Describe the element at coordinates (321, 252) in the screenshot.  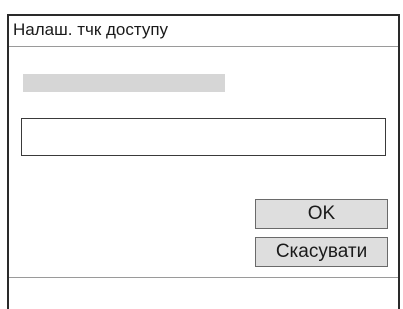
I see `cancel-button: Скасувати` at that location.